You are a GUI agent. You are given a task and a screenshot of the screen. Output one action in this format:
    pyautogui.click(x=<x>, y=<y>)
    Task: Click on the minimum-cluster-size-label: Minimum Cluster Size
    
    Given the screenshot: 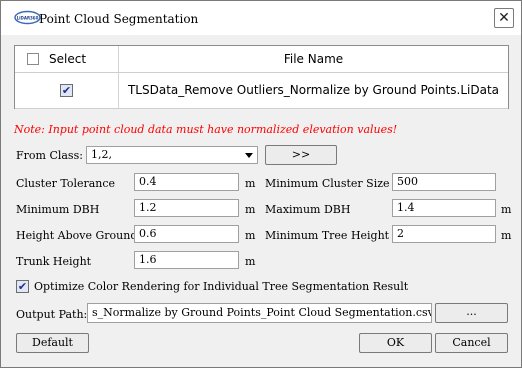 What is the action you would take?
    pyautogui.click(x=327, y=183)
    